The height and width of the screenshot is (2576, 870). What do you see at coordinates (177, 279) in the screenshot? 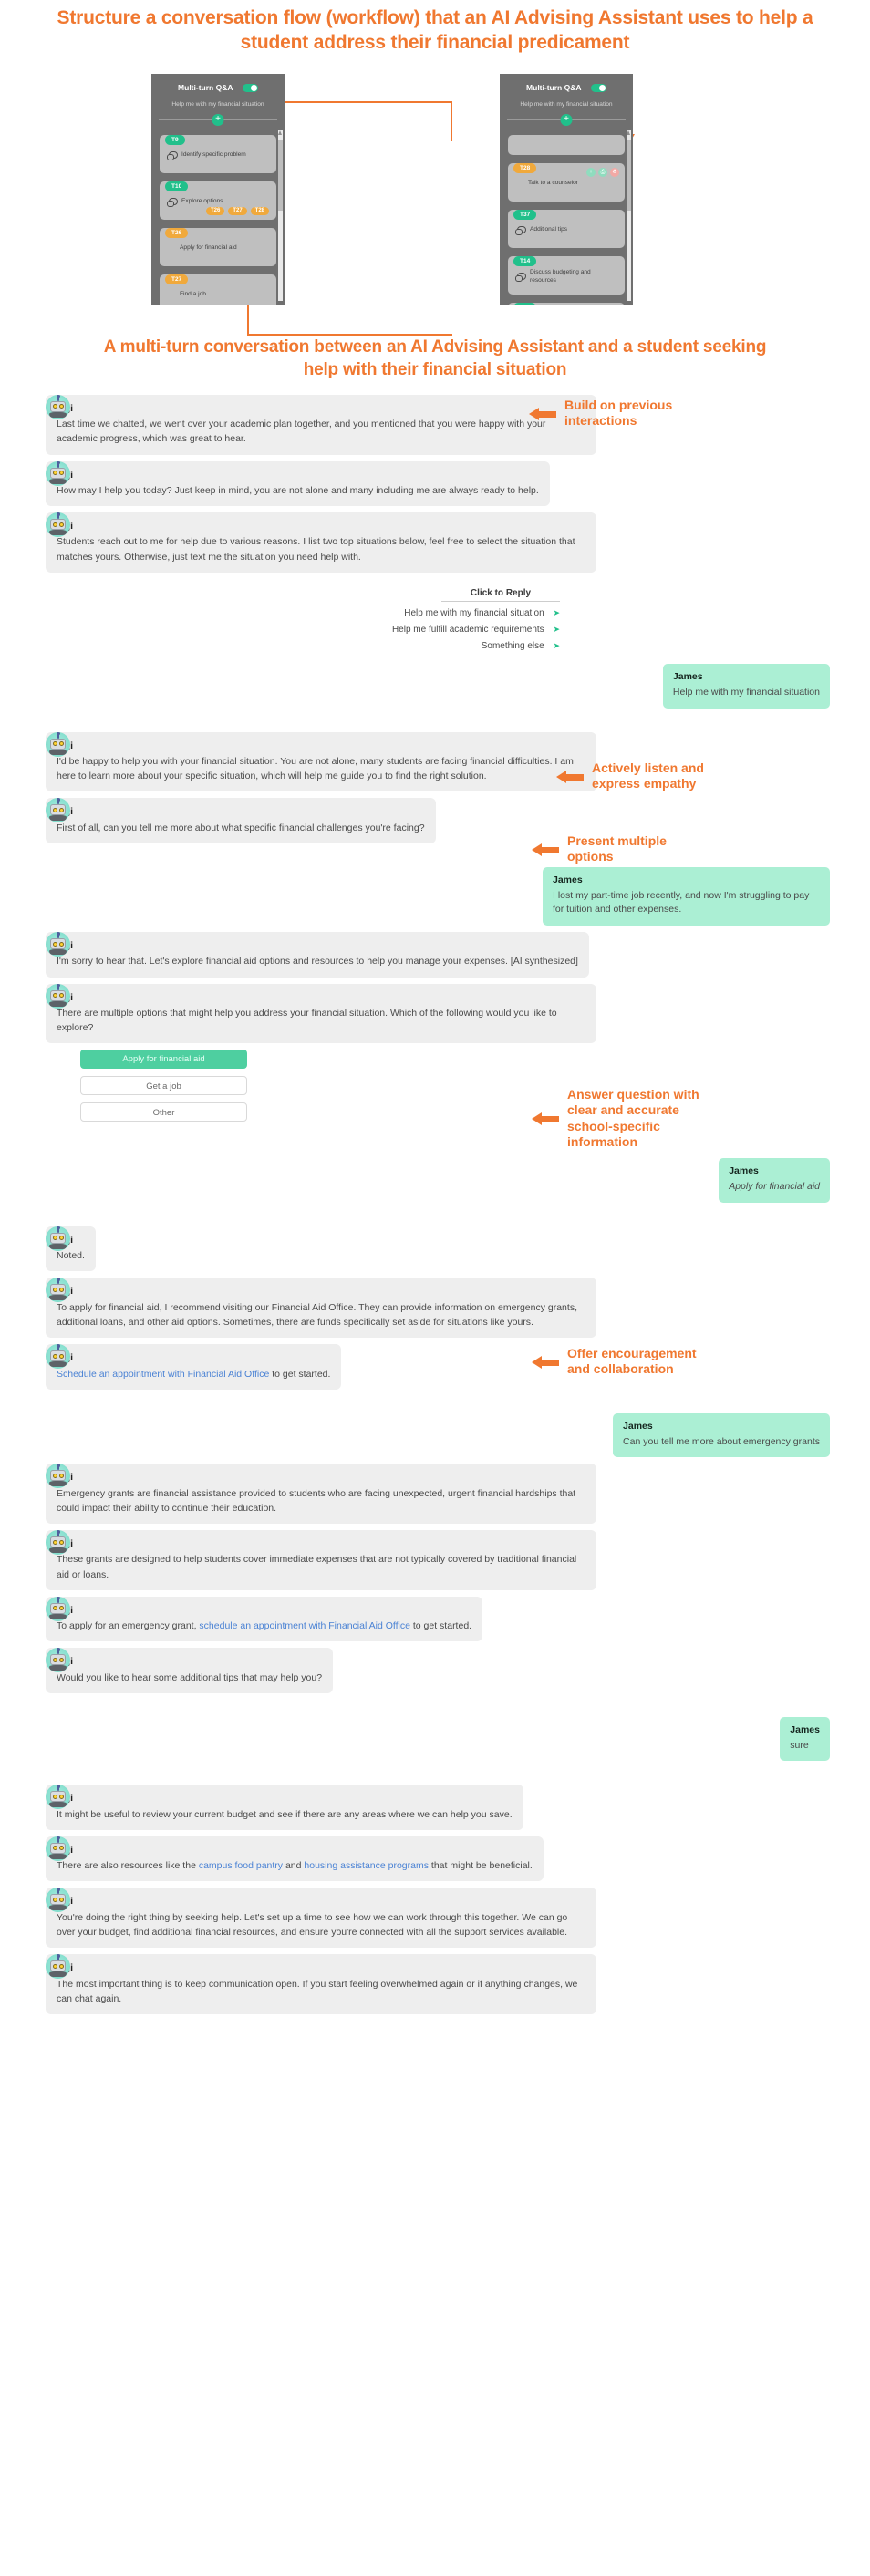
I see `node-tag: T27` at bounding box center [177, 279].